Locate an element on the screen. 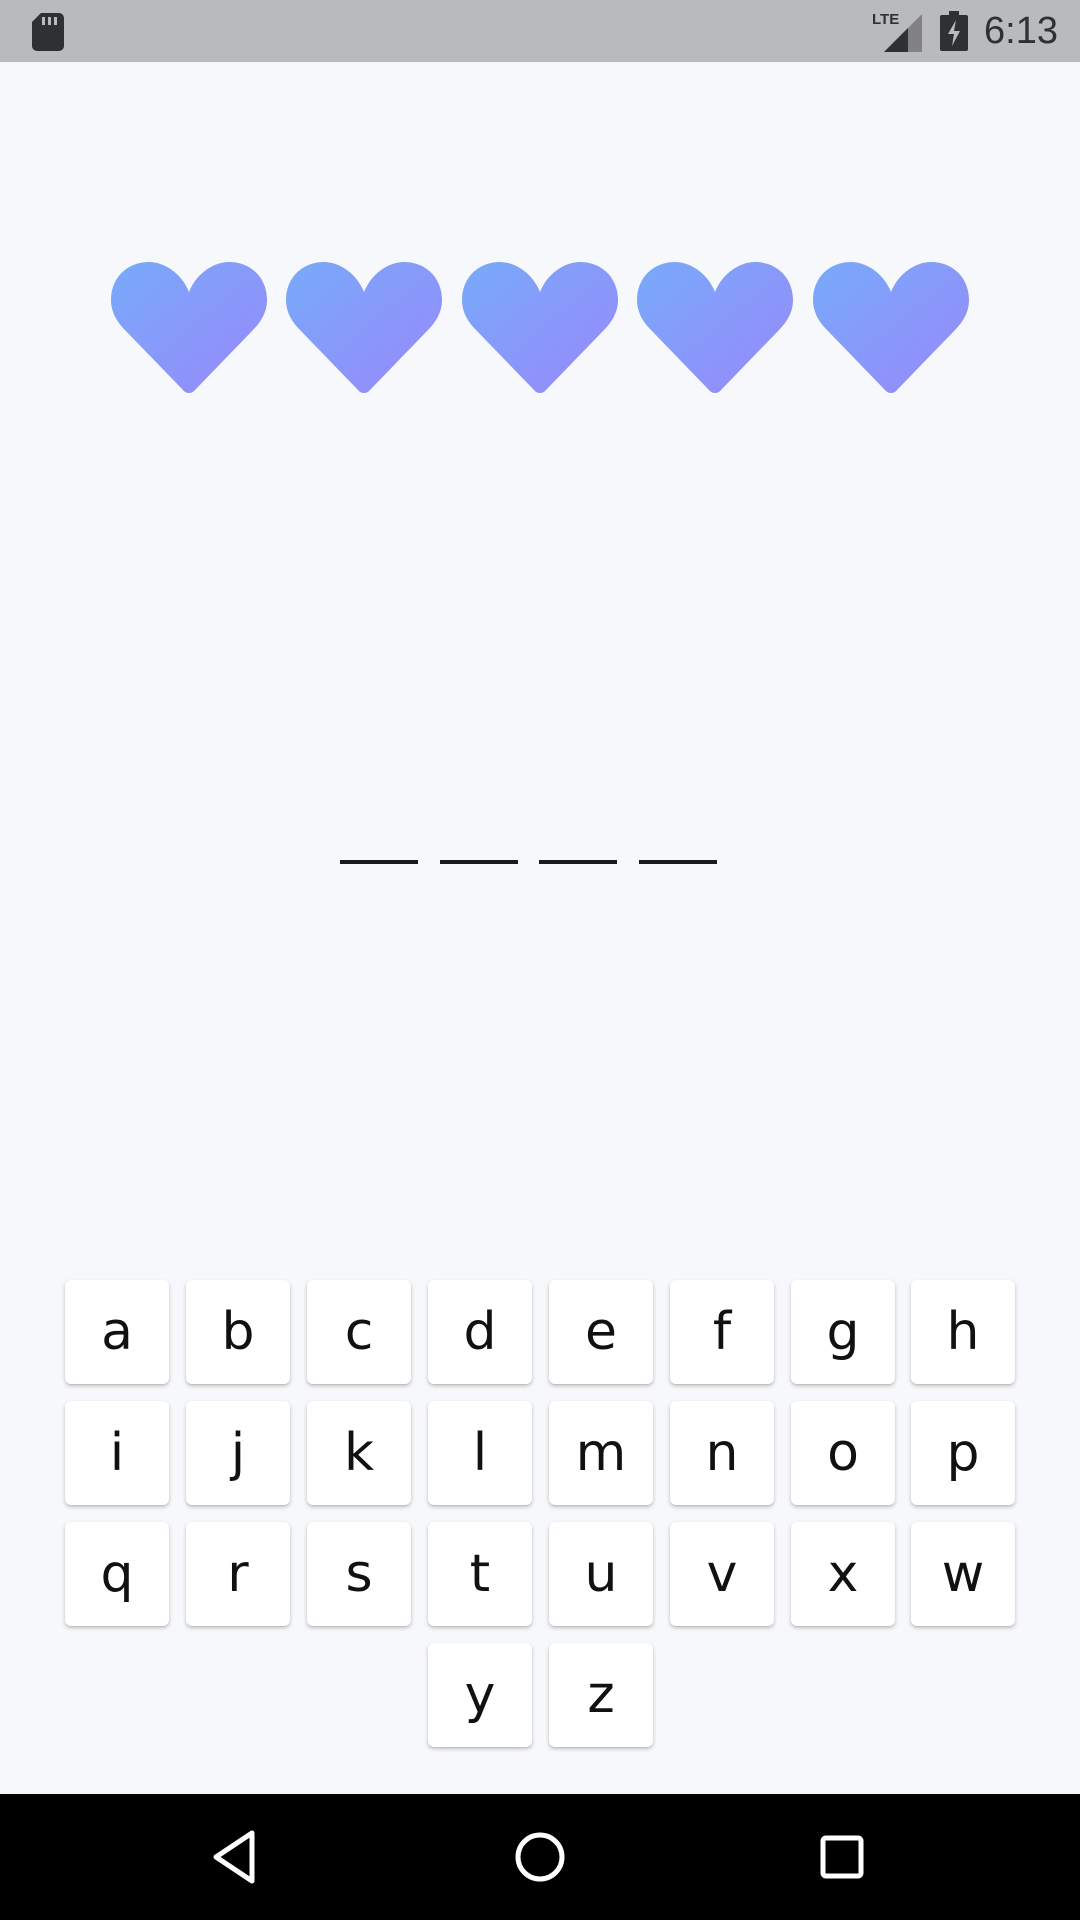 The width and height of the screenshot is (1080, 1920). key-o: o is located at coordinates (843, 1453).